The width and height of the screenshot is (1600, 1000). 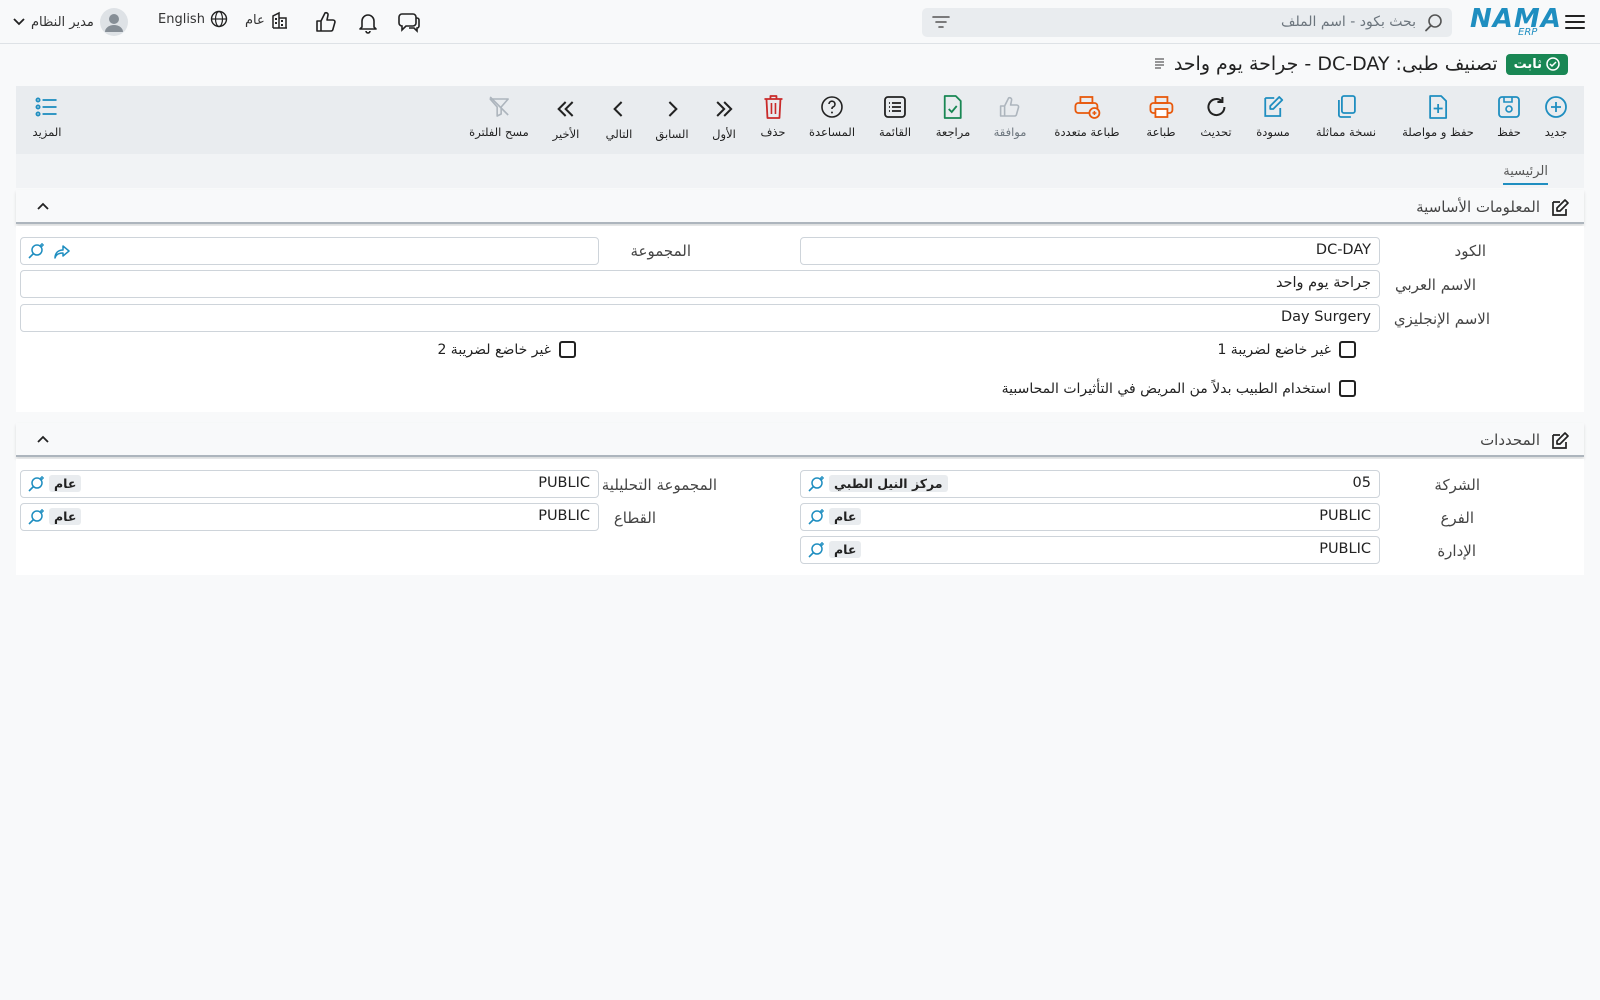 I want to click on help-button: المساعدة, so click(x=832, y=116).